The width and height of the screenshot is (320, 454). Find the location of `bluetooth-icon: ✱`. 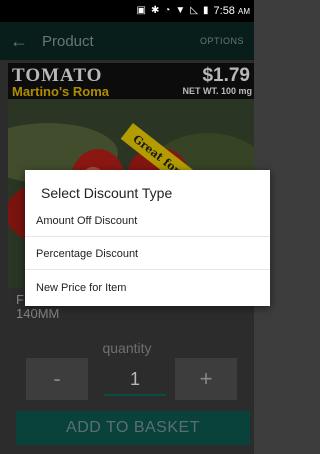

bluetooth-icon: ✱ is located at coordinates (155, 10).